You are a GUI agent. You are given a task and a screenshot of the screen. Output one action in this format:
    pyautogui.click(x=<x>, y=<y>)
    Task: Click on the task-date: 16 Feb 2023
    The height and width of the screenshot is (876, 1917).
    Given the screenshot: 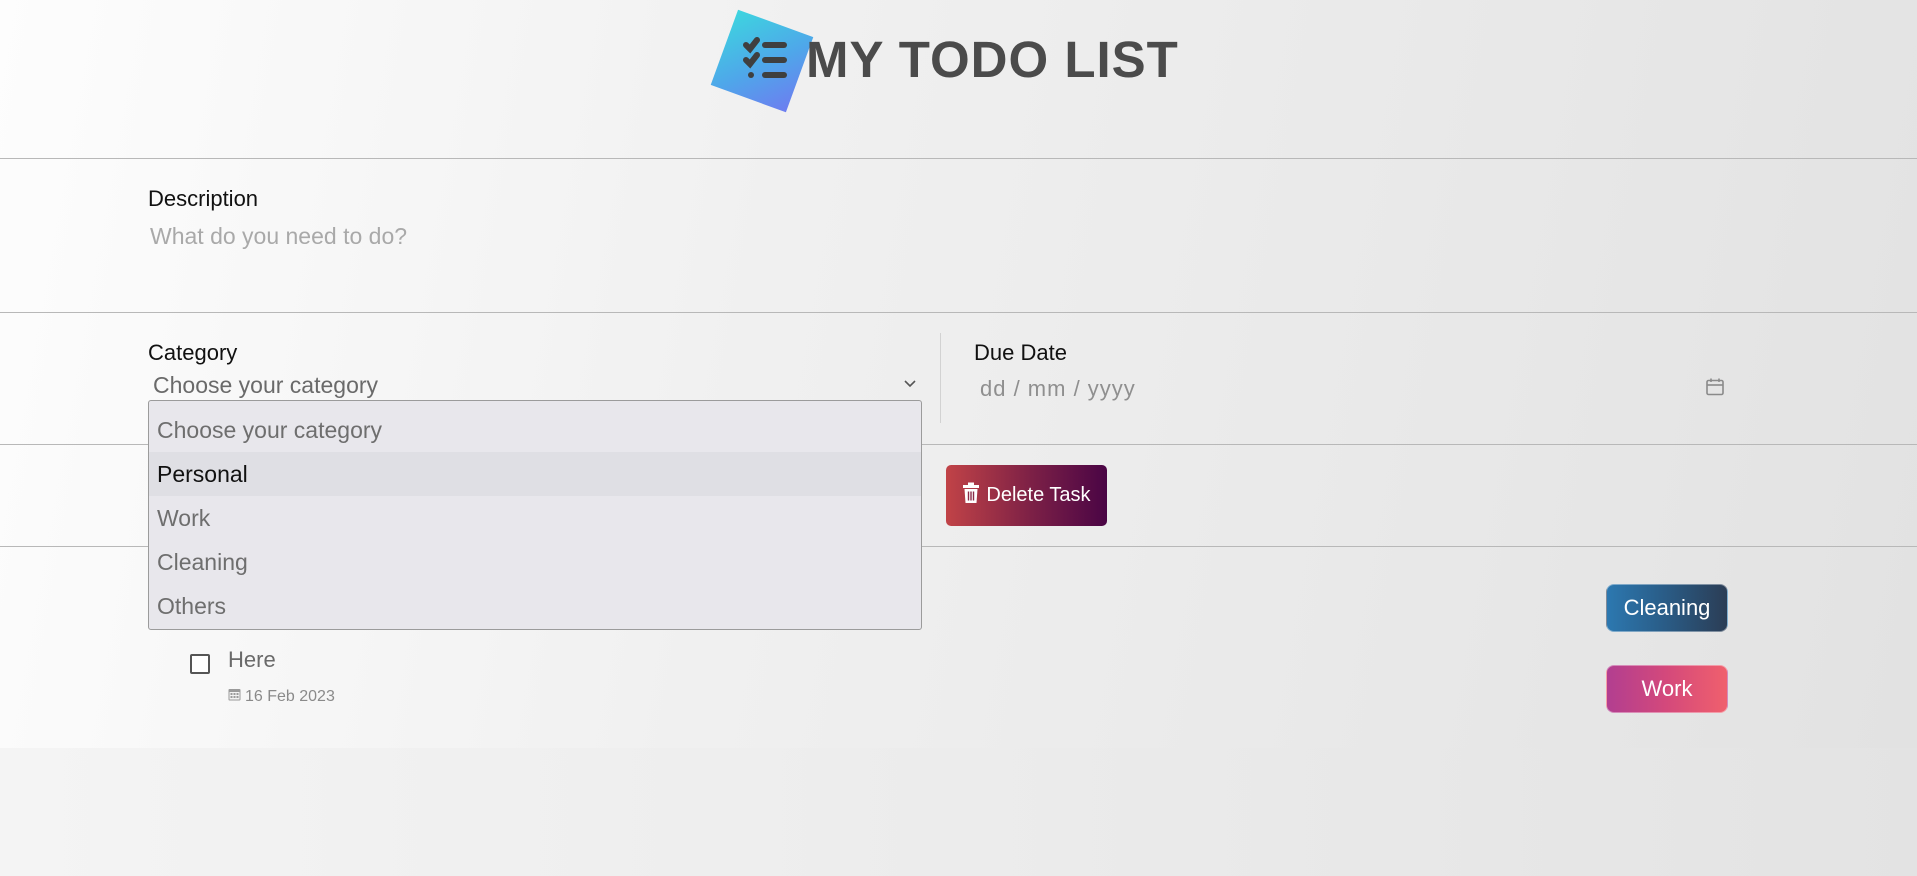 What is the action you would take?
    pyautogui.click(x=281, y=696)
    